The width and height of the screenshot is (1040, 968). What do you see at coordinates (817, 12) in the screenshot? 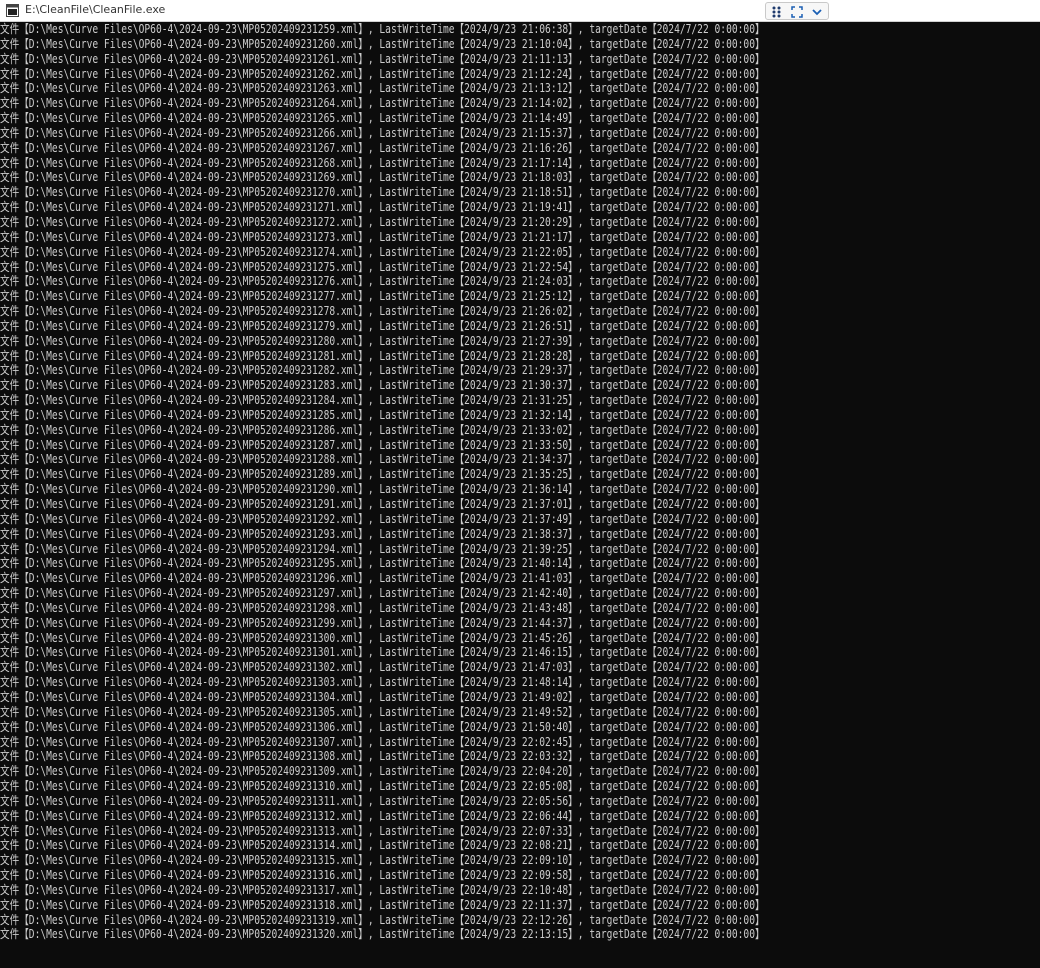
I see `chevron-down-icon` at bounding box center [817, 12].